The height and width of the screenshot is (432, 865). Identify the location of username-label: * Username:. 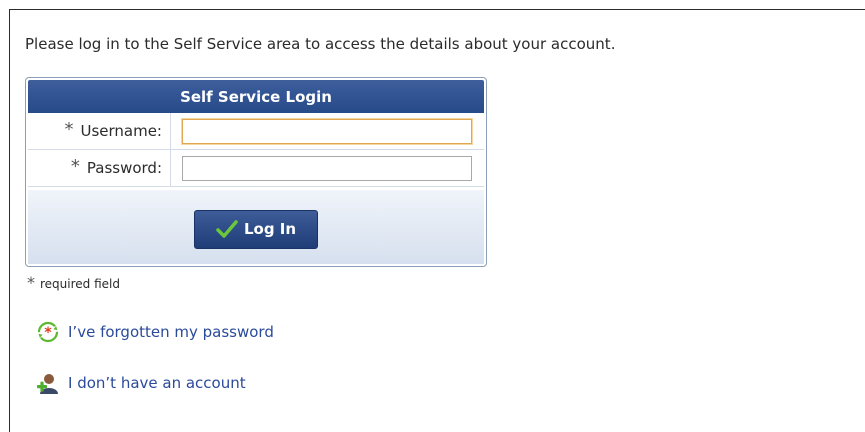
(99, 131).